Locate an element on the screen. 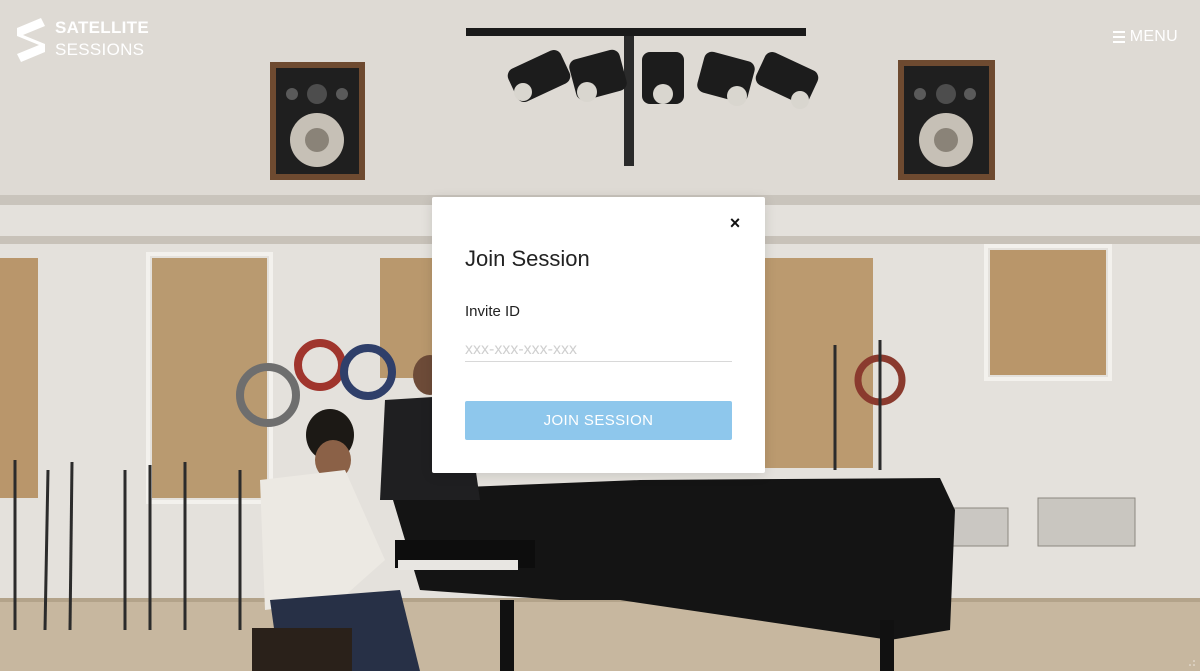 The image size is (1200, 671). close-icon: × is located at coordinates (735, 223).